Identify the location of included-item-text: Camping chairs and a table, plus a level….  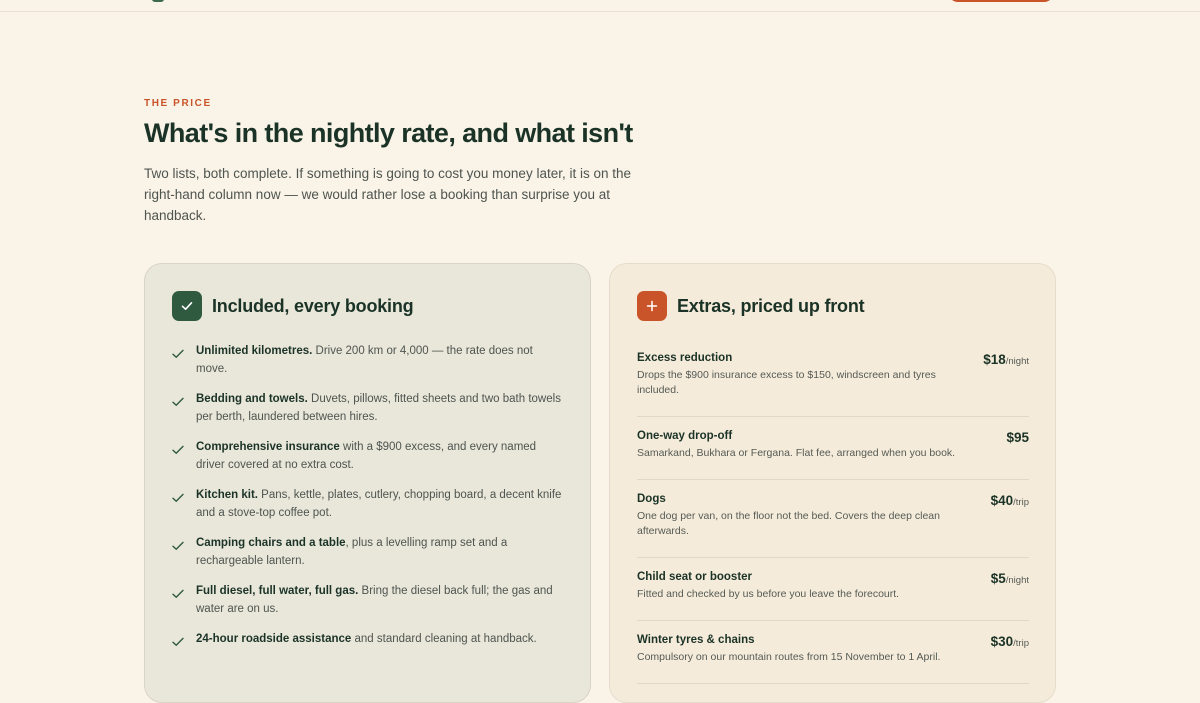
(380, 552).